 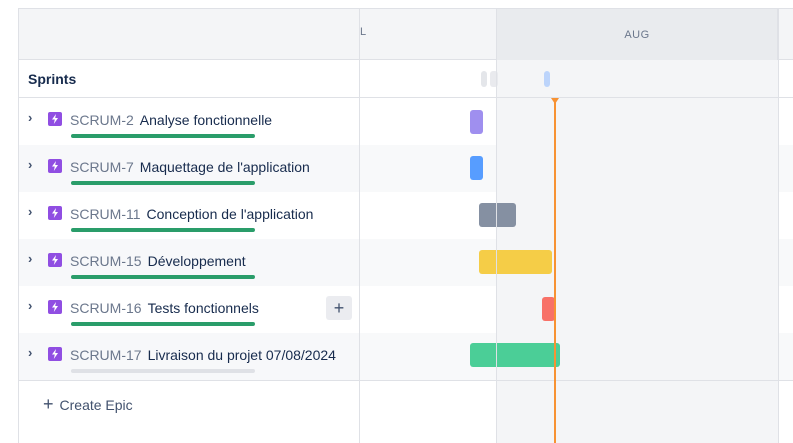 I want to click on epic-row: › SCRUM-17 Livraison du projet 07/08/2024, so click(x=189, y=356).